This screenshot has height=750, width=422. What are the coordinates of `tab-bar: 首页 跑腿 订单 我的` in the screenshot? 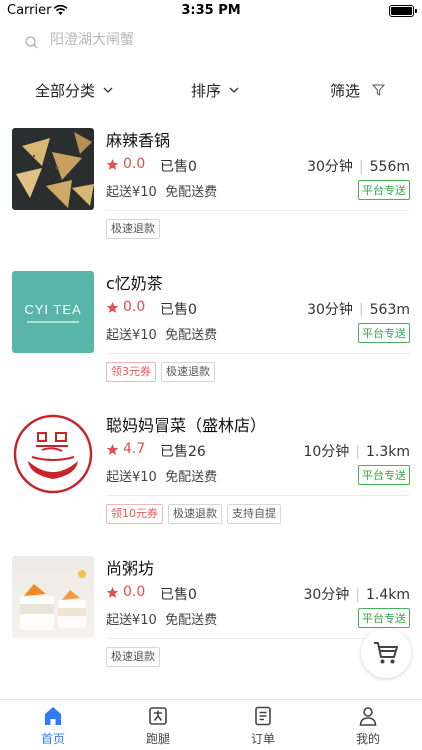 It's located at (211, 724).